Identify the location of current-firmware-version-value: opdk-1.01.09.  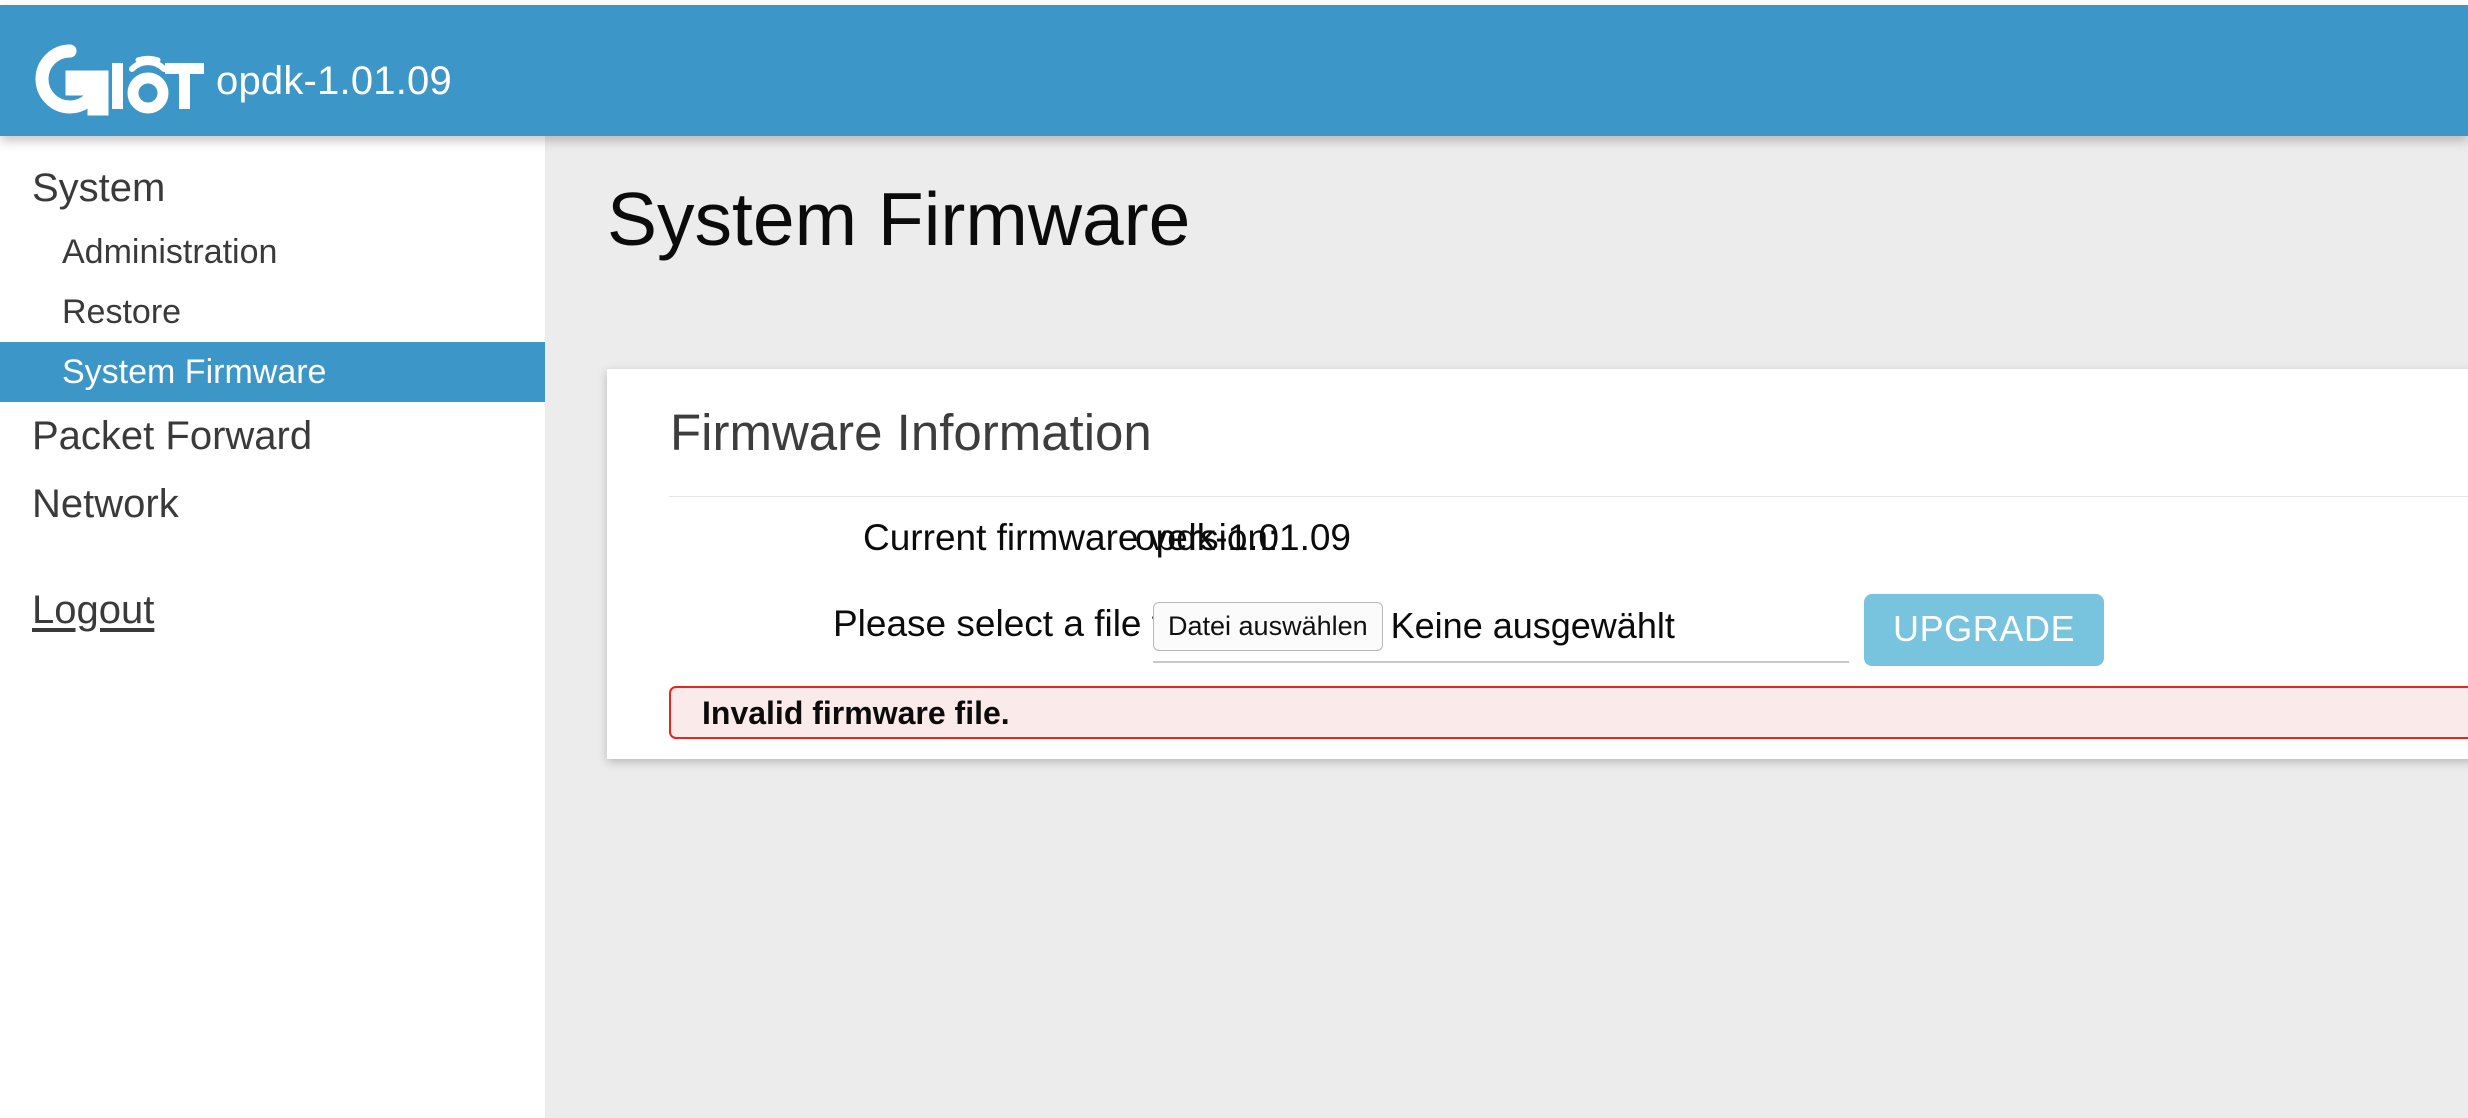
(1243, 537).